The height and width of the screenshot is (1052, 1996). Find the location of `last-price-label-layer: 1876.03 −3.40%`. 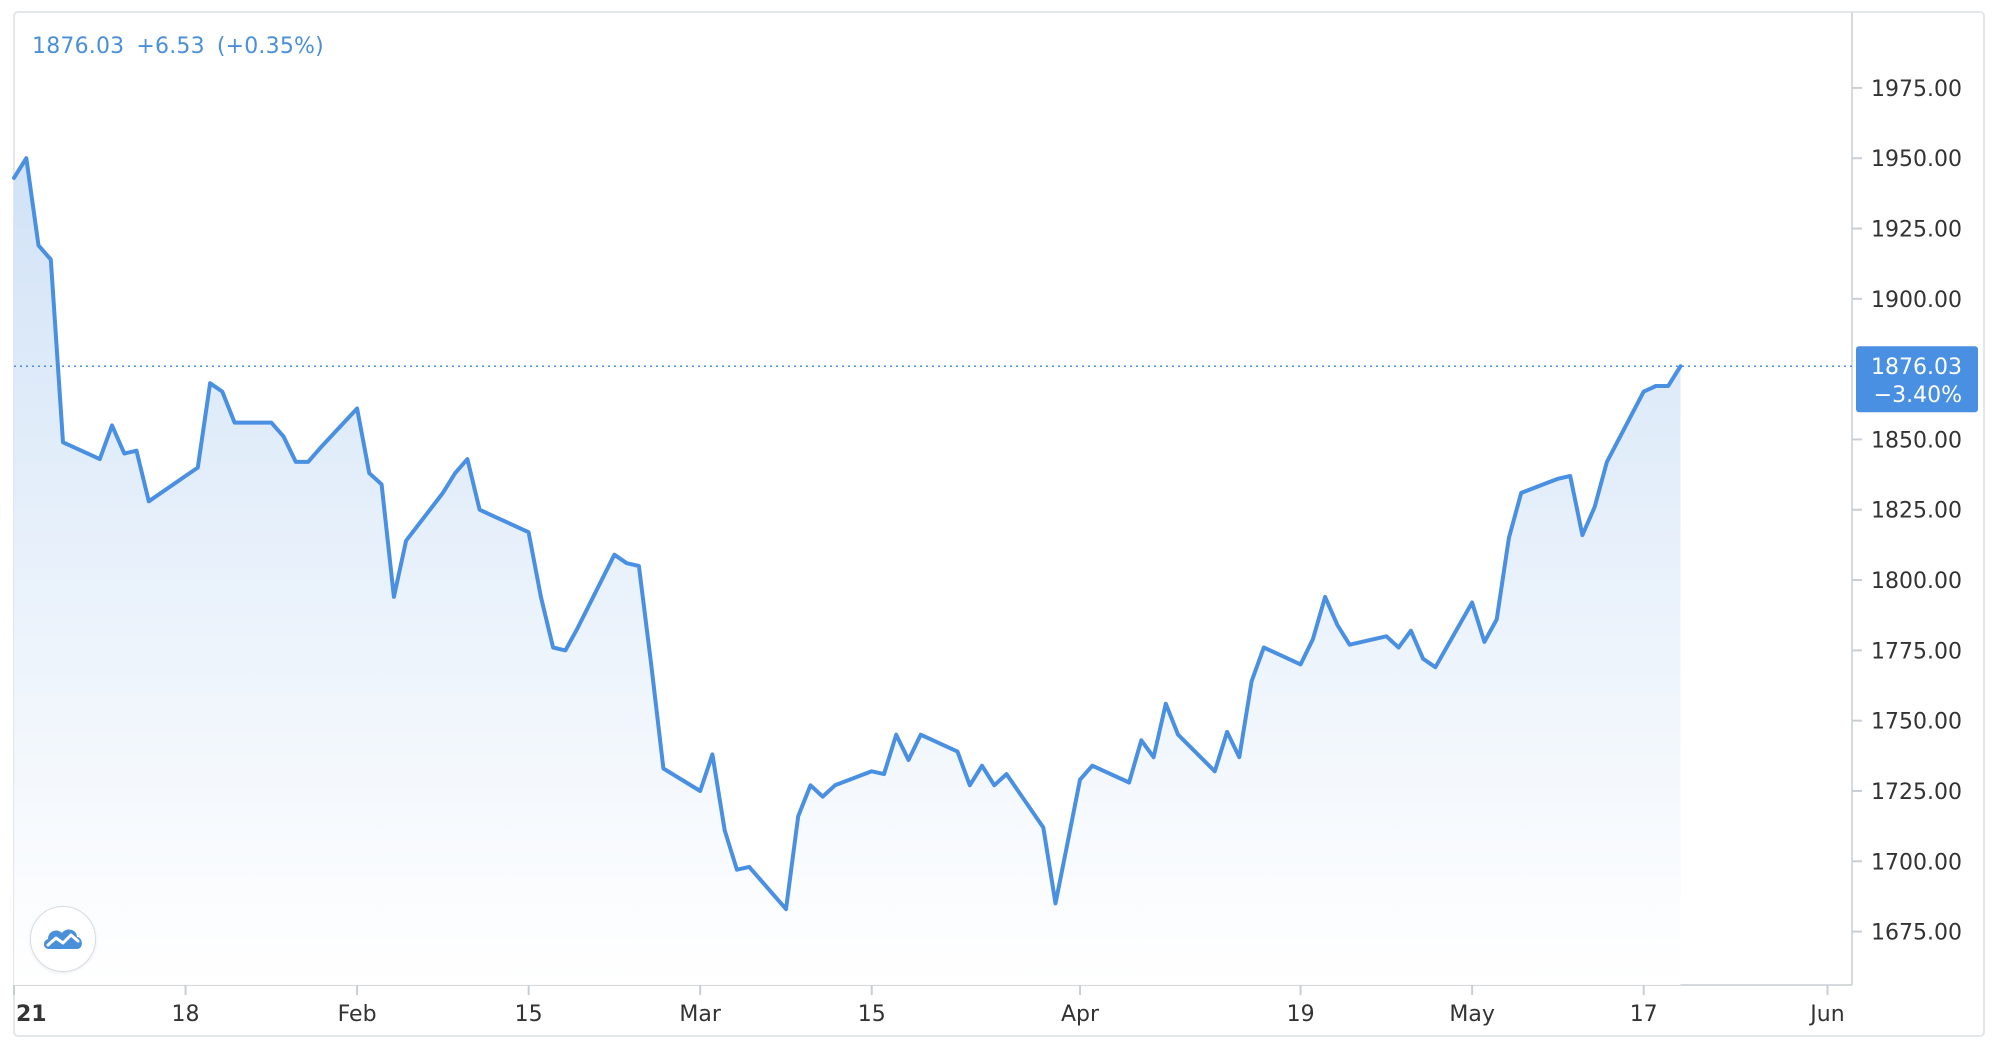

last-price-label-layer: 1876.03 −3.40% is located at coordinates (1917, 379).